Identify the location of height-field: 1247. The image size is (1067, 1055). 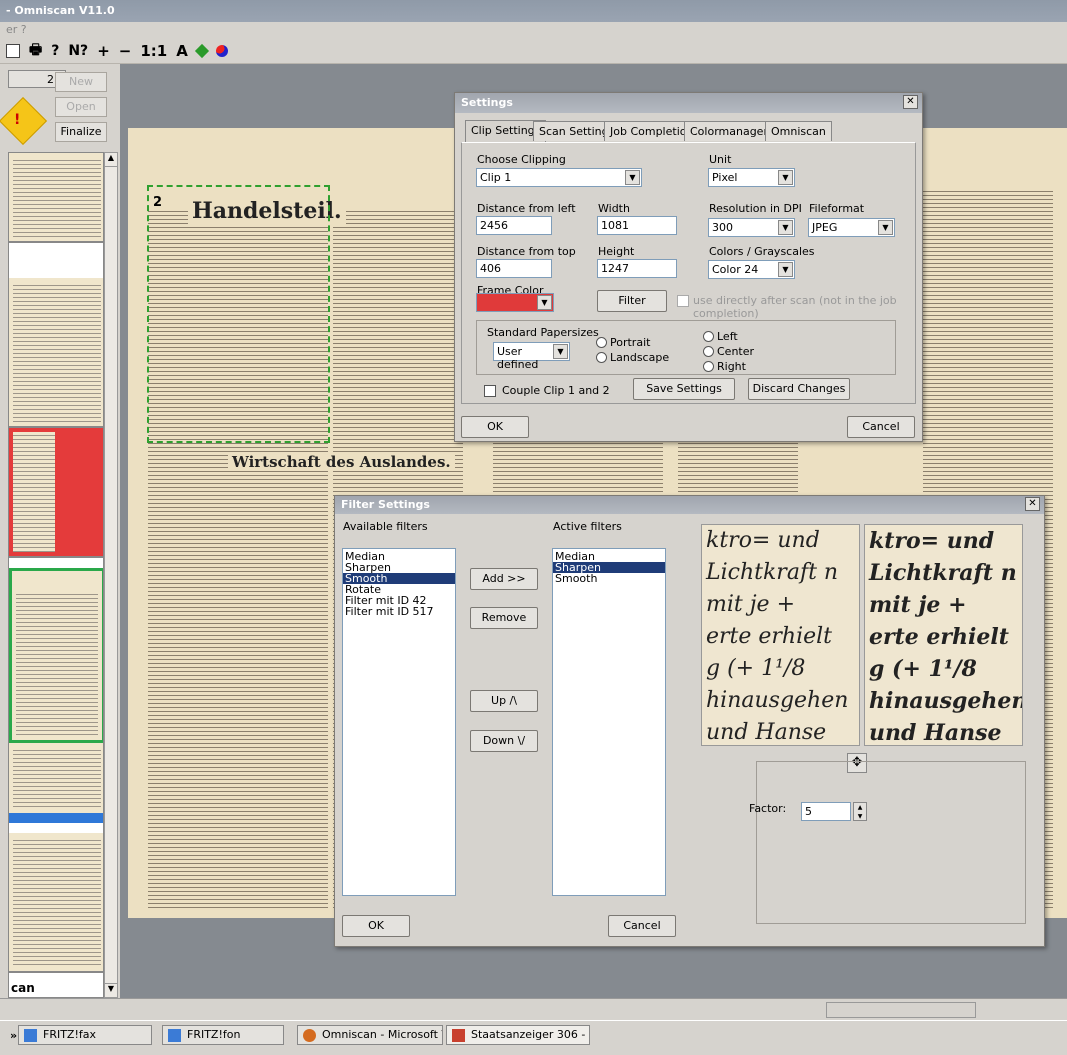
(637, 268).